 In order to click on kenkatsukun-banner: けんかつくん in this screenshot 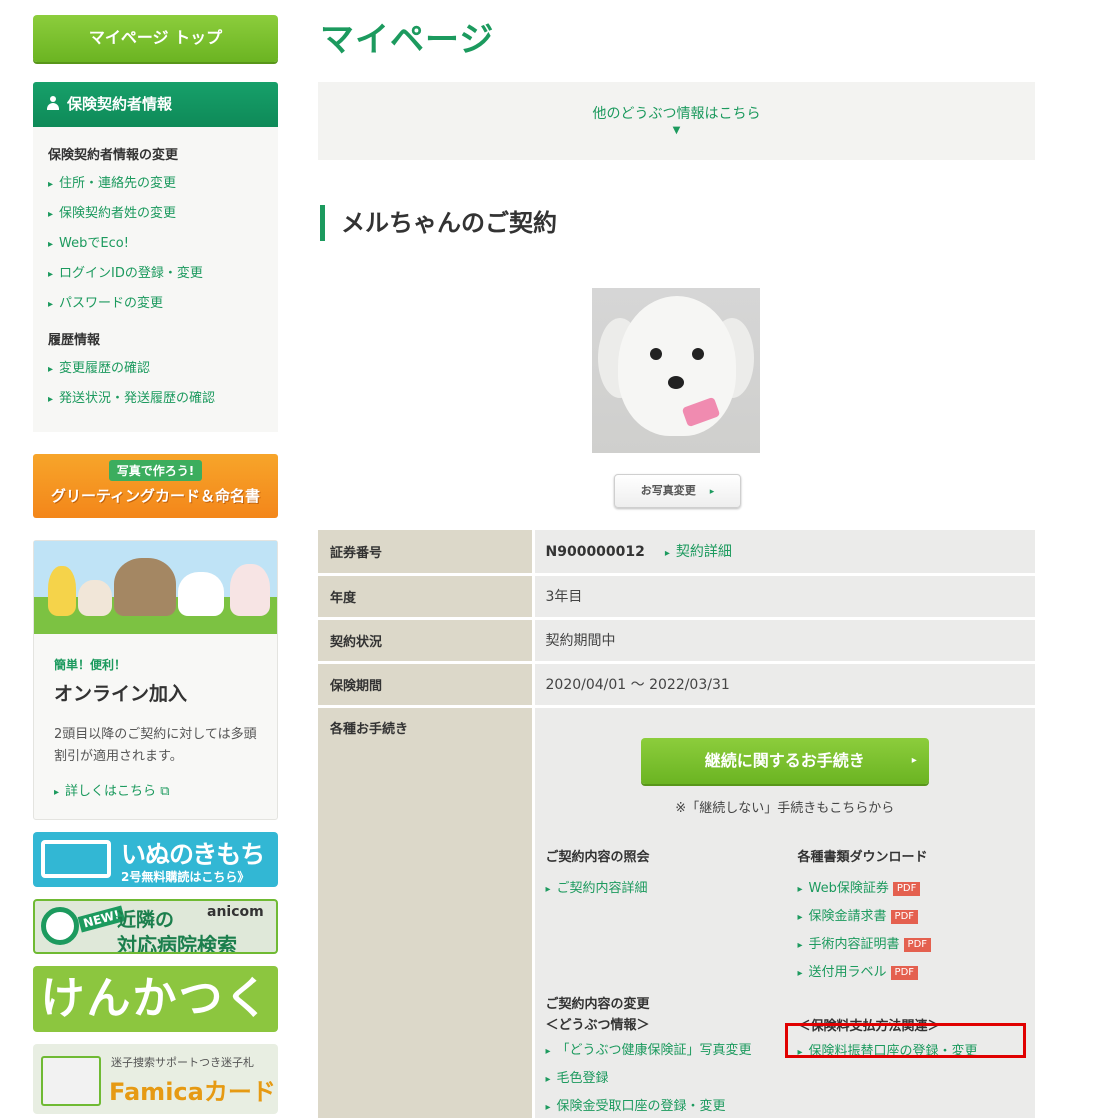, I will do `click(155, 999)`.